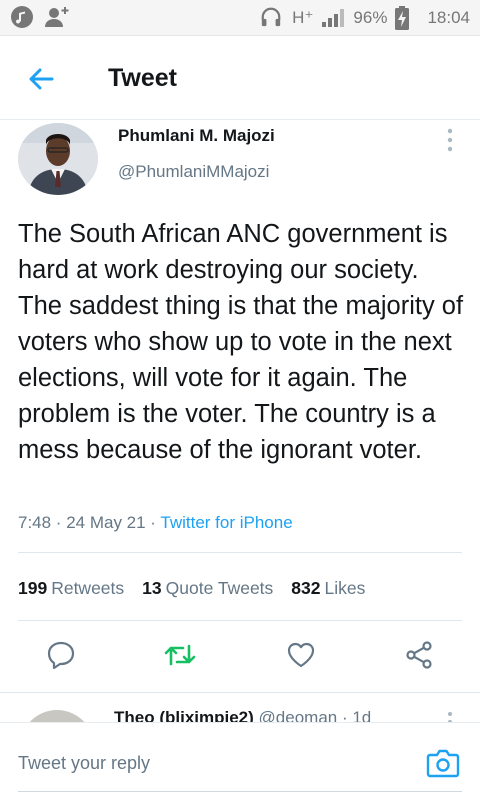  I want to click on author-avatar, so click(58, 159).